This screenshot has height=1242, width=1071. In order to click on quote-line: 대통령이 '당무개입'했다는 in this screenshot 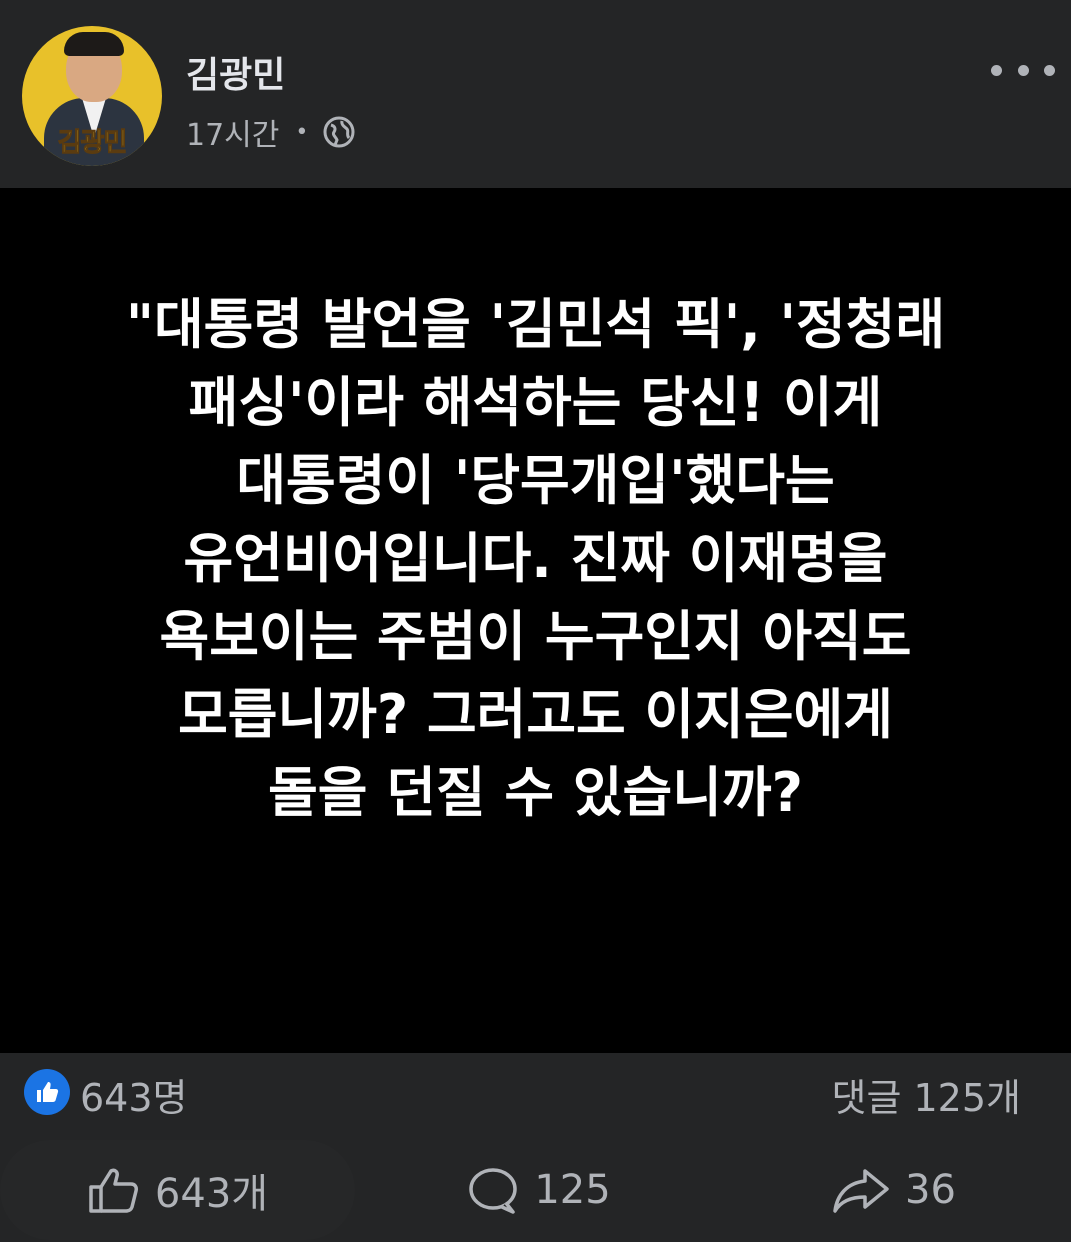, I will do `click(535, 480)`.